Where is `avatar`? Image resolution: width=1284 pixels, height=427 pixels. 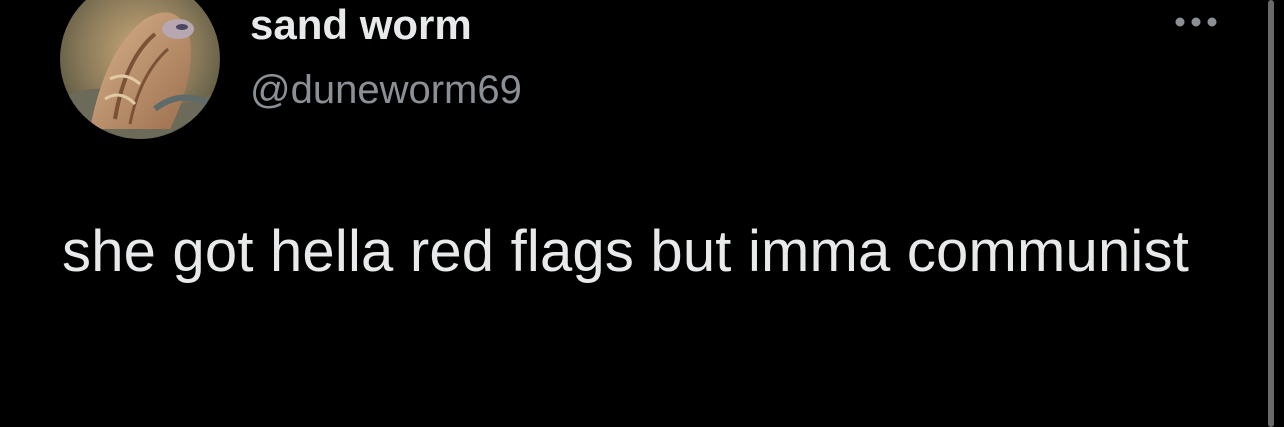 avatar is located at coordinates (140, 69).